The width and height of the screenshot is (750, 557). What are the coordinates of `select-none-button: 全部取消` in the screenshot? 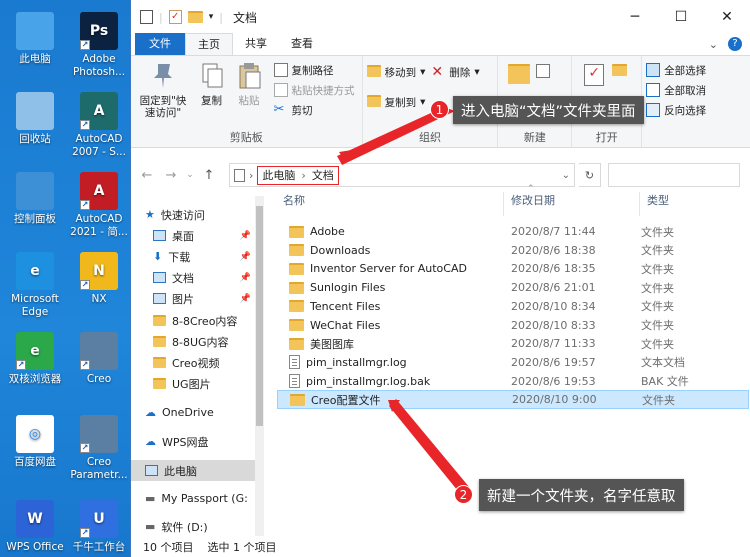 It's located at (696, 90).